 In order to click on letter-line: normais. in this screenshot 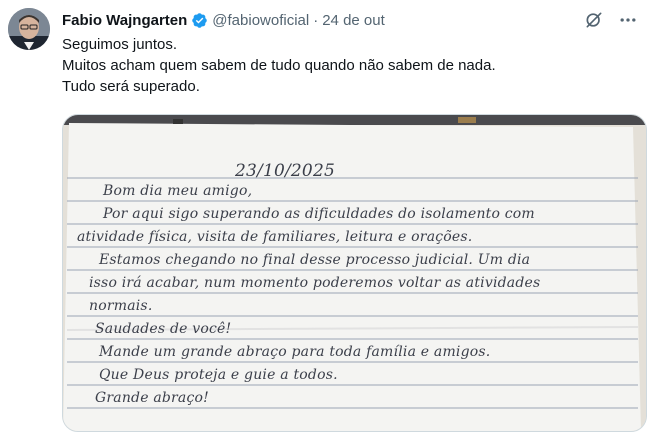, I will do `click(120, 306)`.